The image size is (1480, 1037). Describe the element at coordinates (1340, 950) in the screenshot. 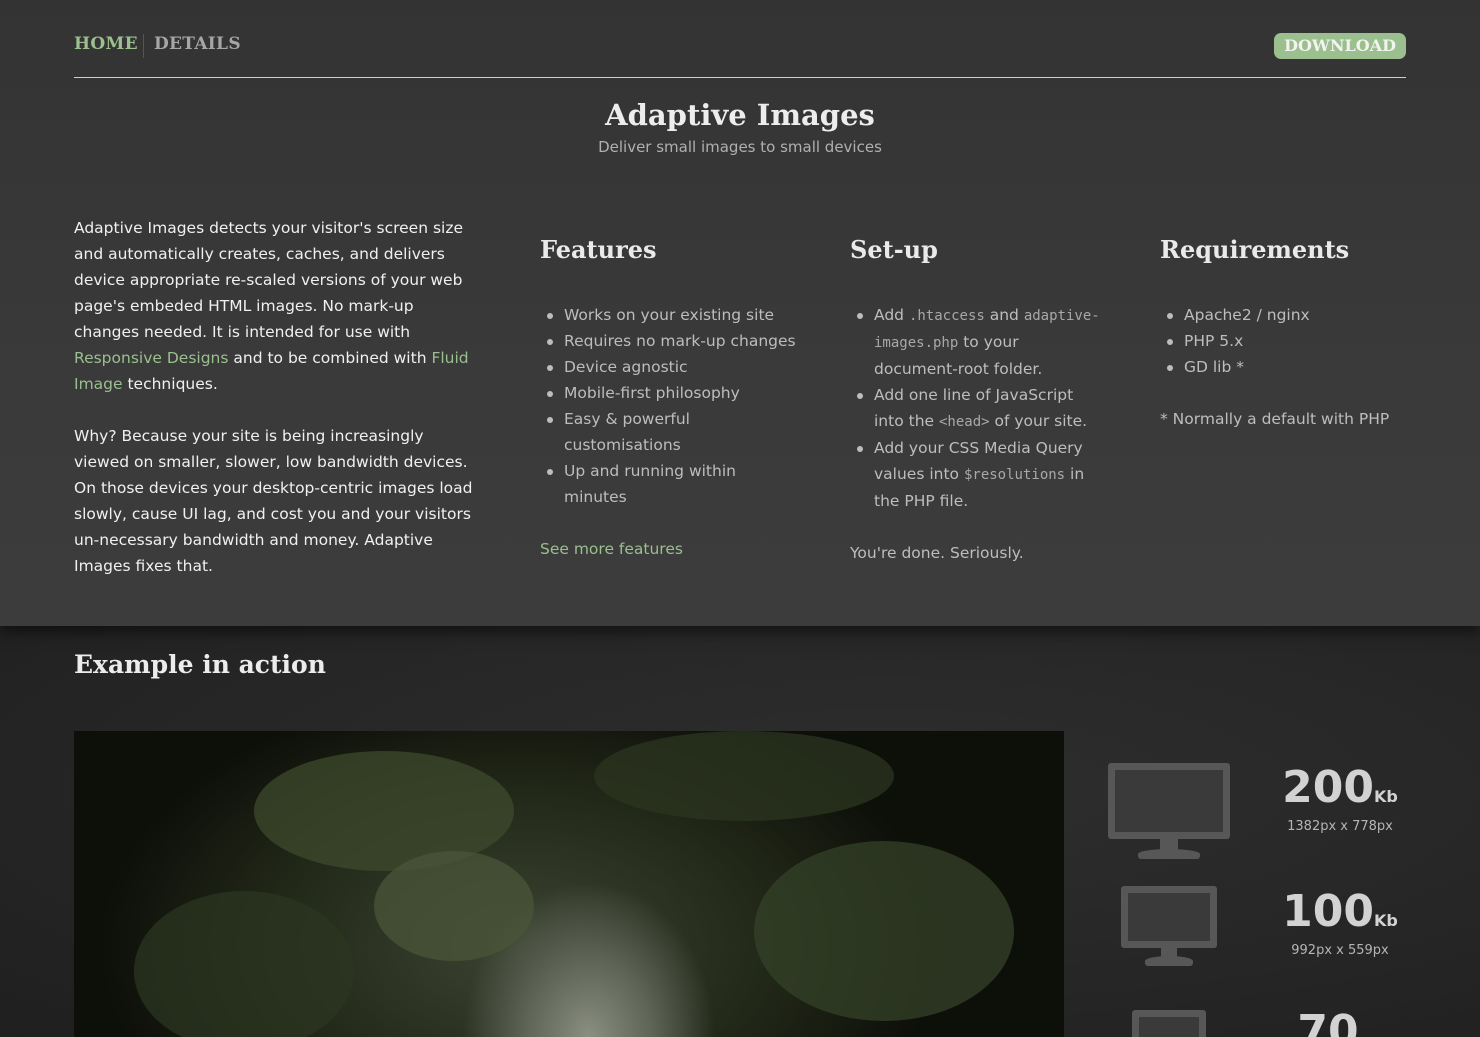

I see `stat-dims: 992px x 559px` at that location.